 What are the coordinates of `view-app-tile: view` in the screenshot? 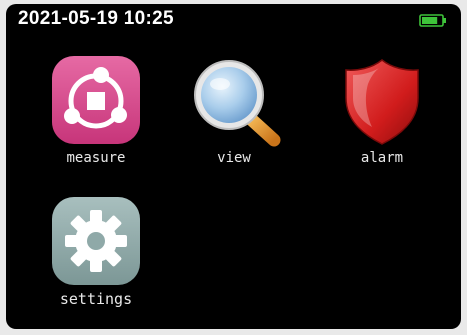 It's located at (234, 114).